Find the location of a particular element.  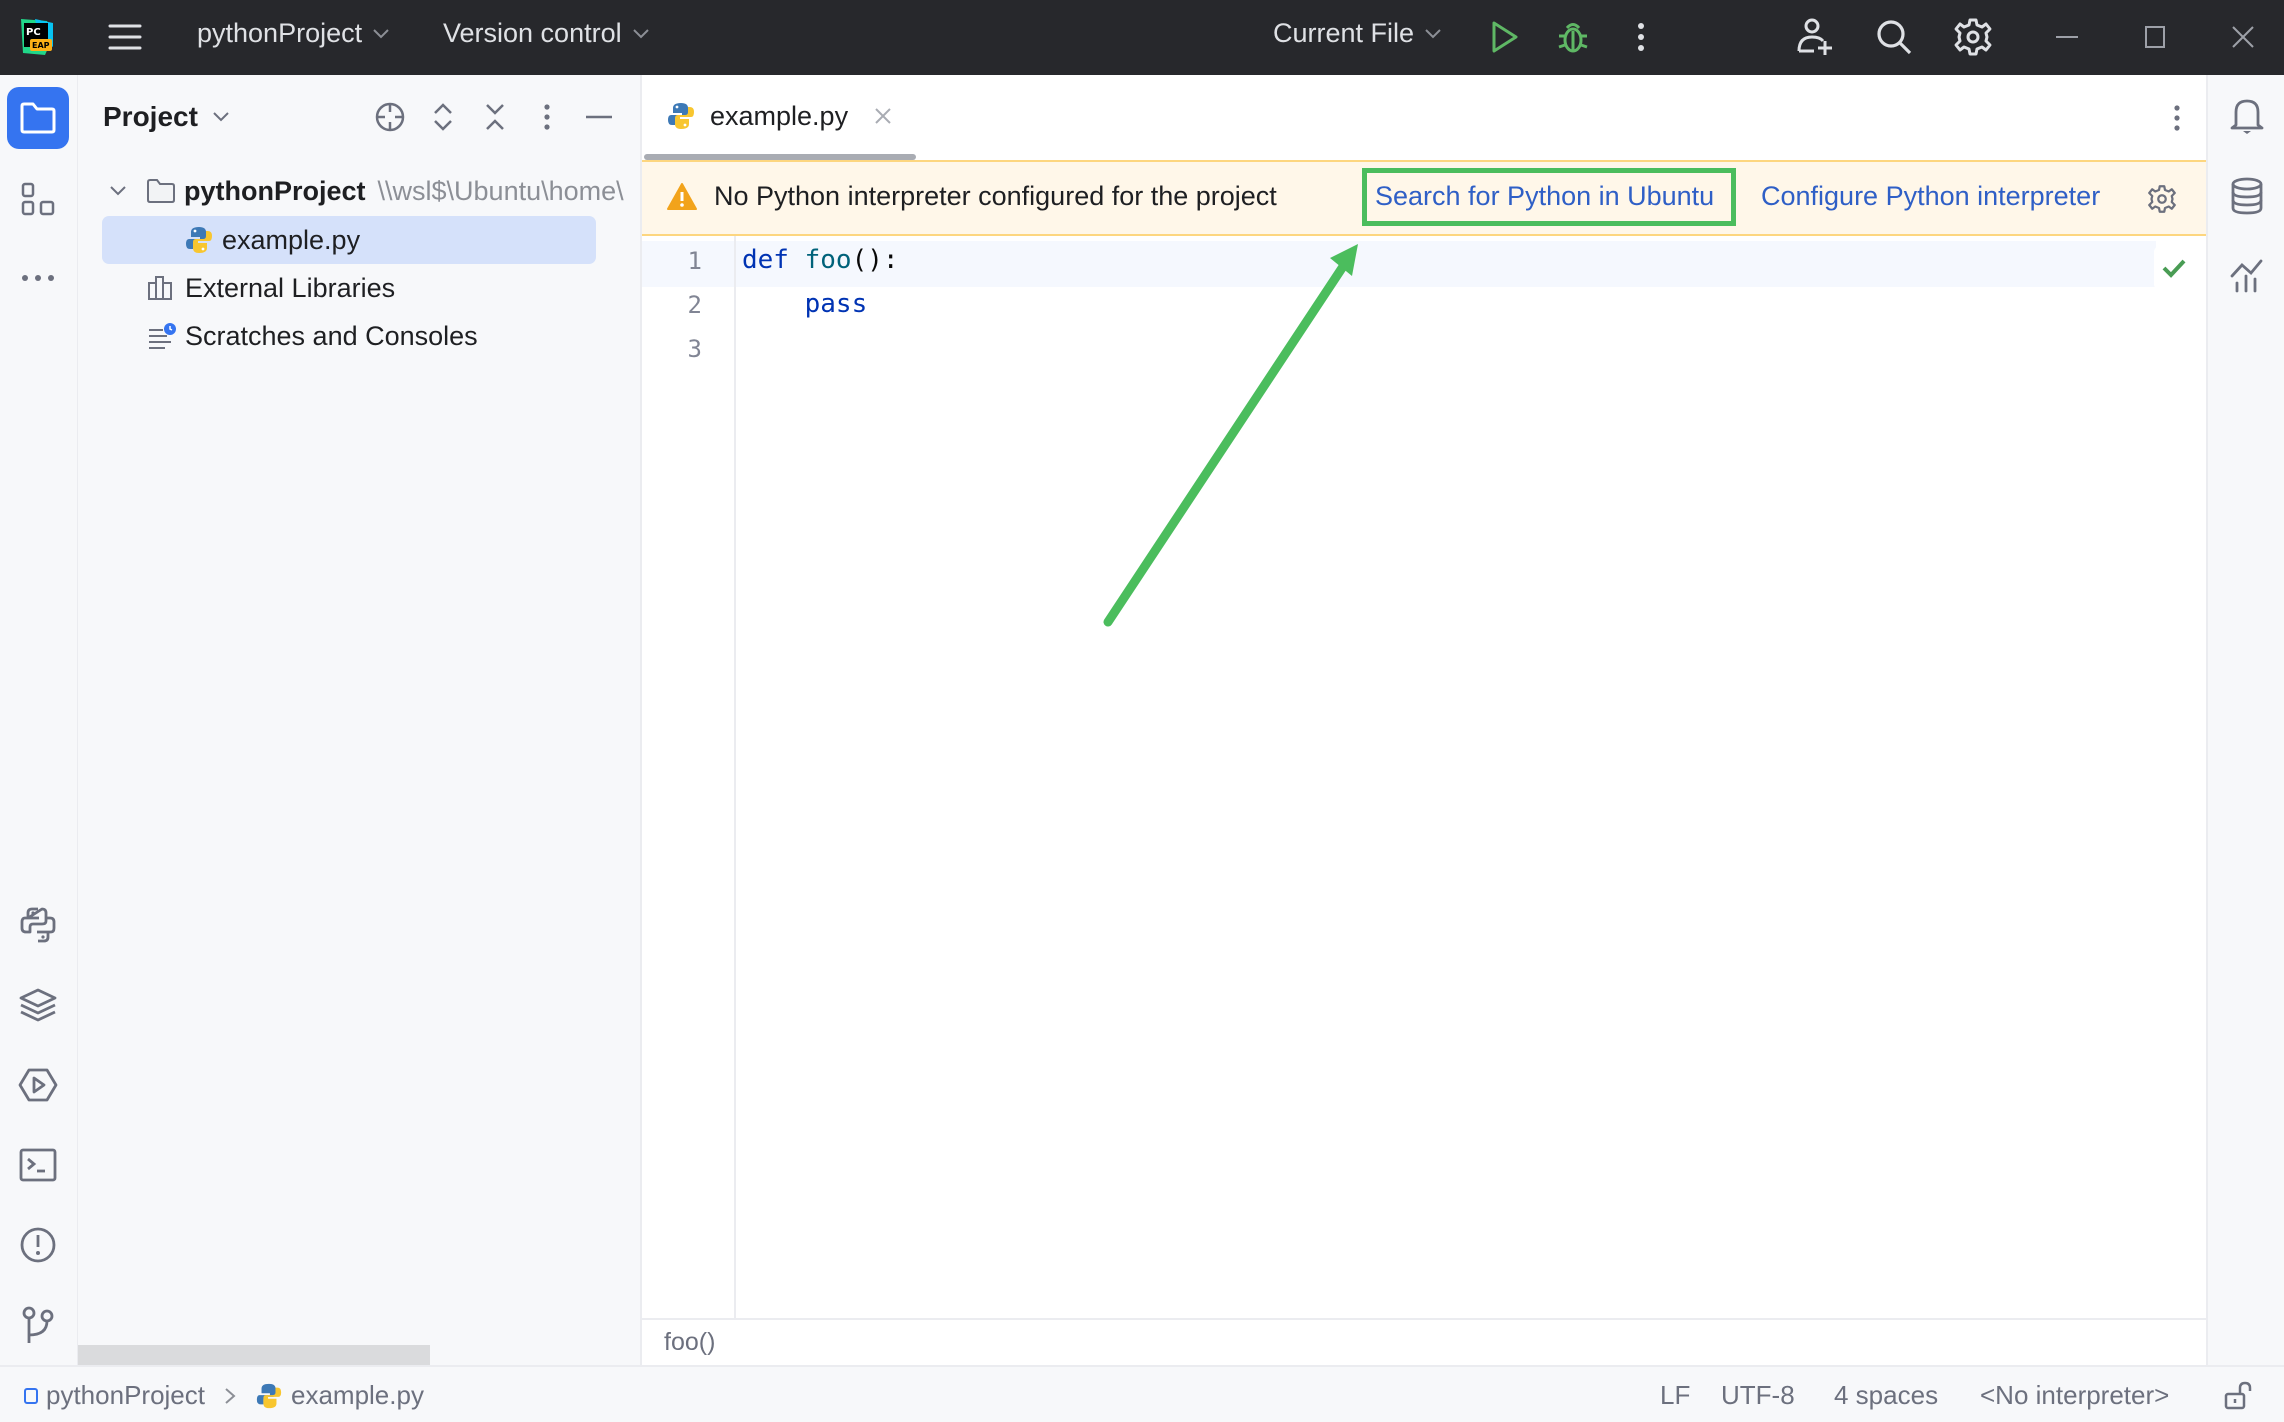

project-view-selector: Project is located at coordinates (166, 117).